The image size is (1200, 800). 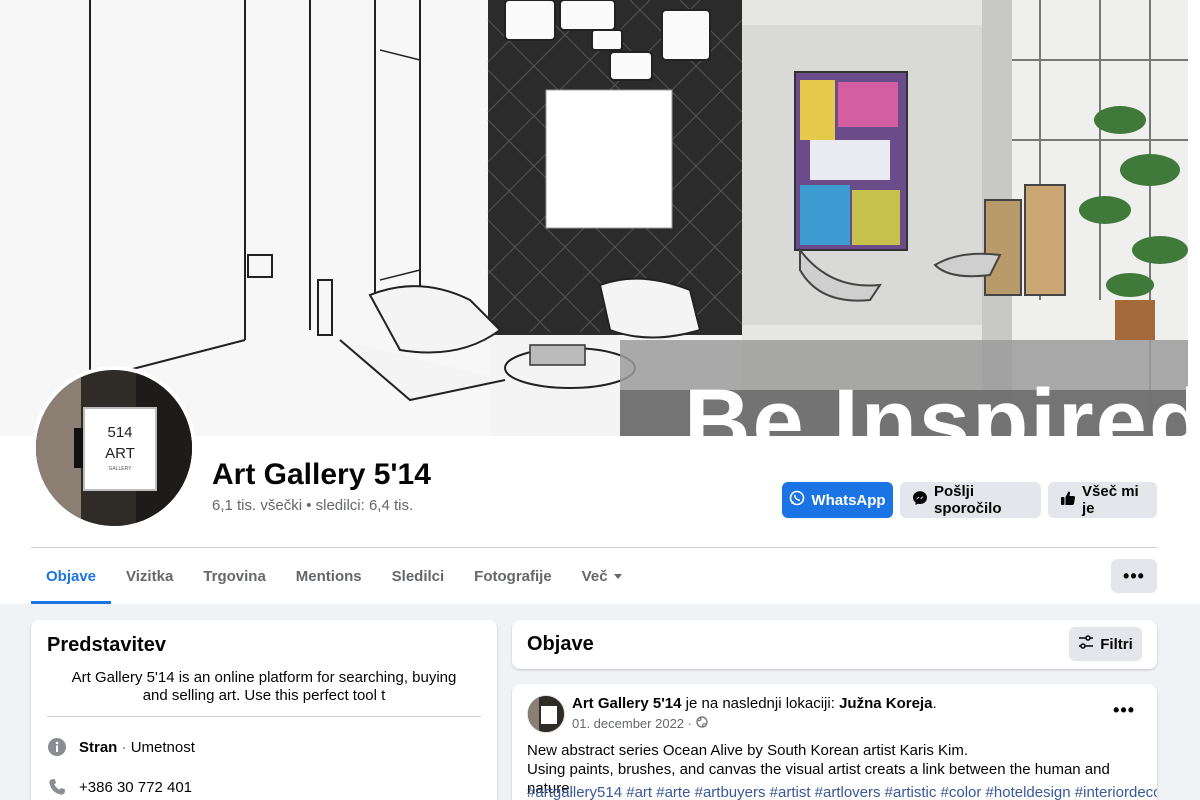 I want to click on like-label: Všeč mi je, so click(x=1110, y=500).